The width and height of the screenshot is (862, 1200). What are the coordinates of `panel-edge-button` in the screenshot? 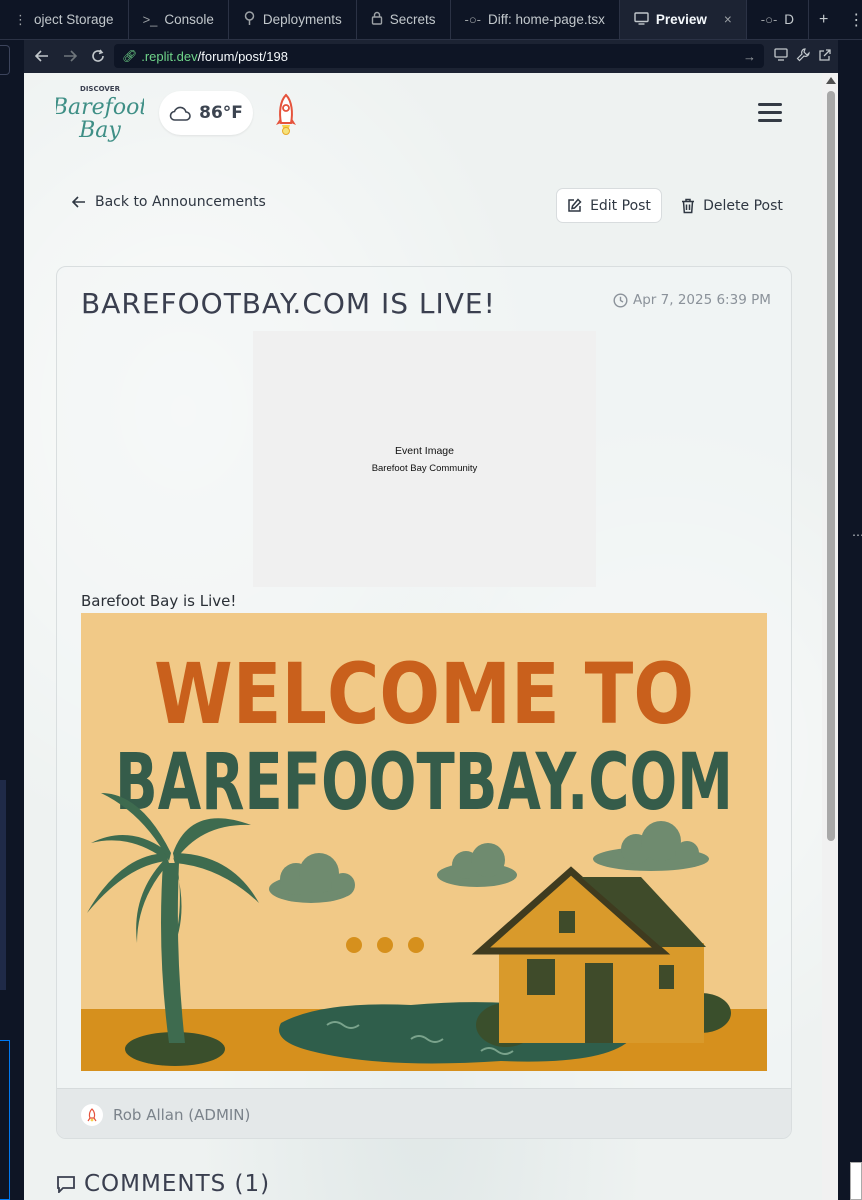 It's located at (5, 60).